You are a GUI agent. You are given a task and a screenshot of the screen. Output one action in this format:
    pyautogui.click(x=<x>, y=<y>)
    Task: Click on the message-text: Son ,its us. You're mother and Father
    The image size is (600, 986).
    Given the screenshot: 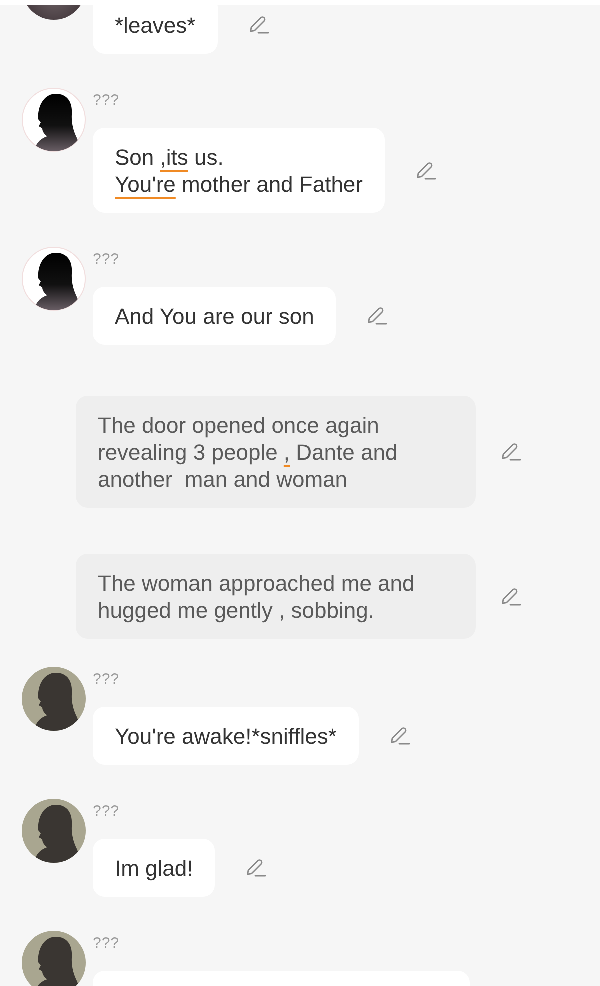 What is the action you would take?
    pyautogui.click(x=239, y=171)
    